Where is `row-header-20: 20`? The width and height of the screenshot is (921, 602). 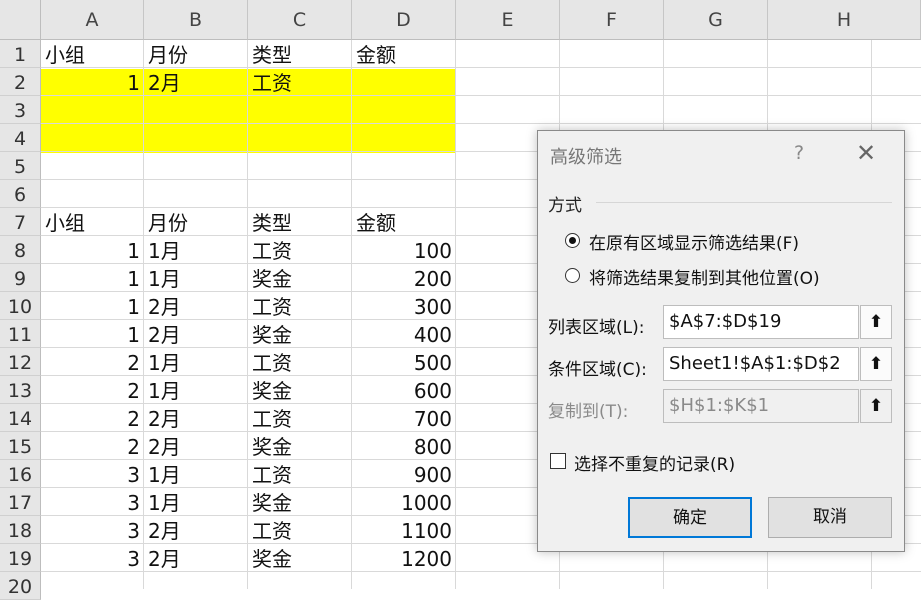
row-header-20: 20 is located at coordinates (20, 586).